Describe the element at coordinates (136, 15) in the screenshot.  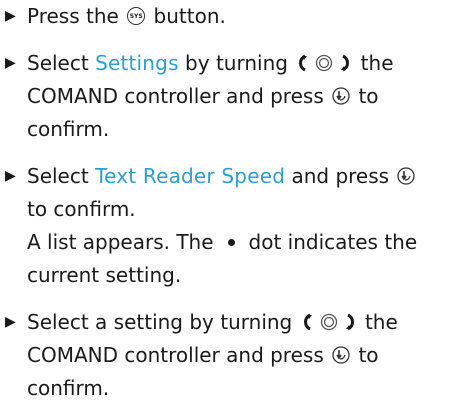
I see `system-button-icon: SYS` at that location.